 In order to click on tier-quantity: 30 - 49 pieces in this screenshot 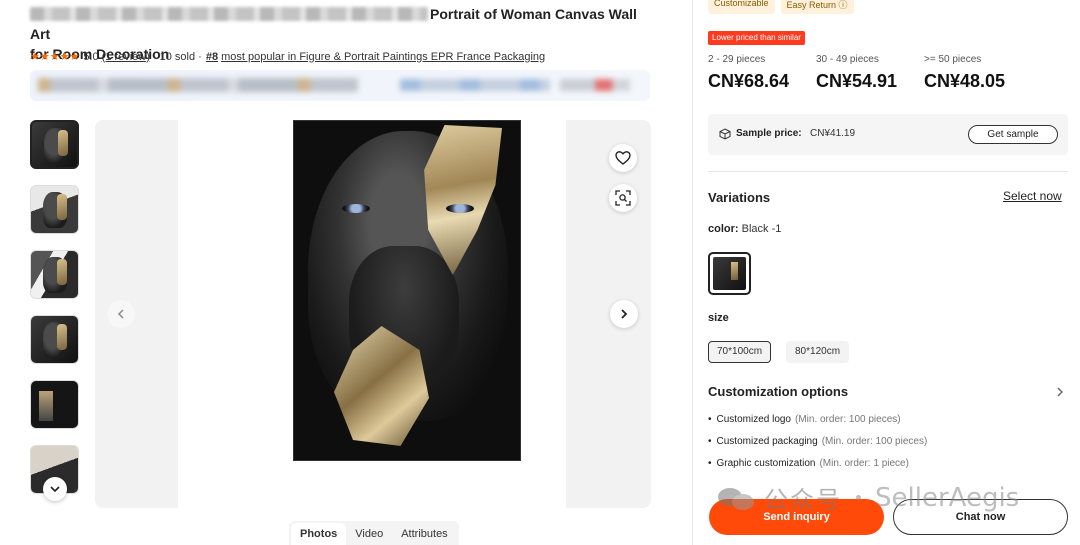, I will do `click(847, 59)`.